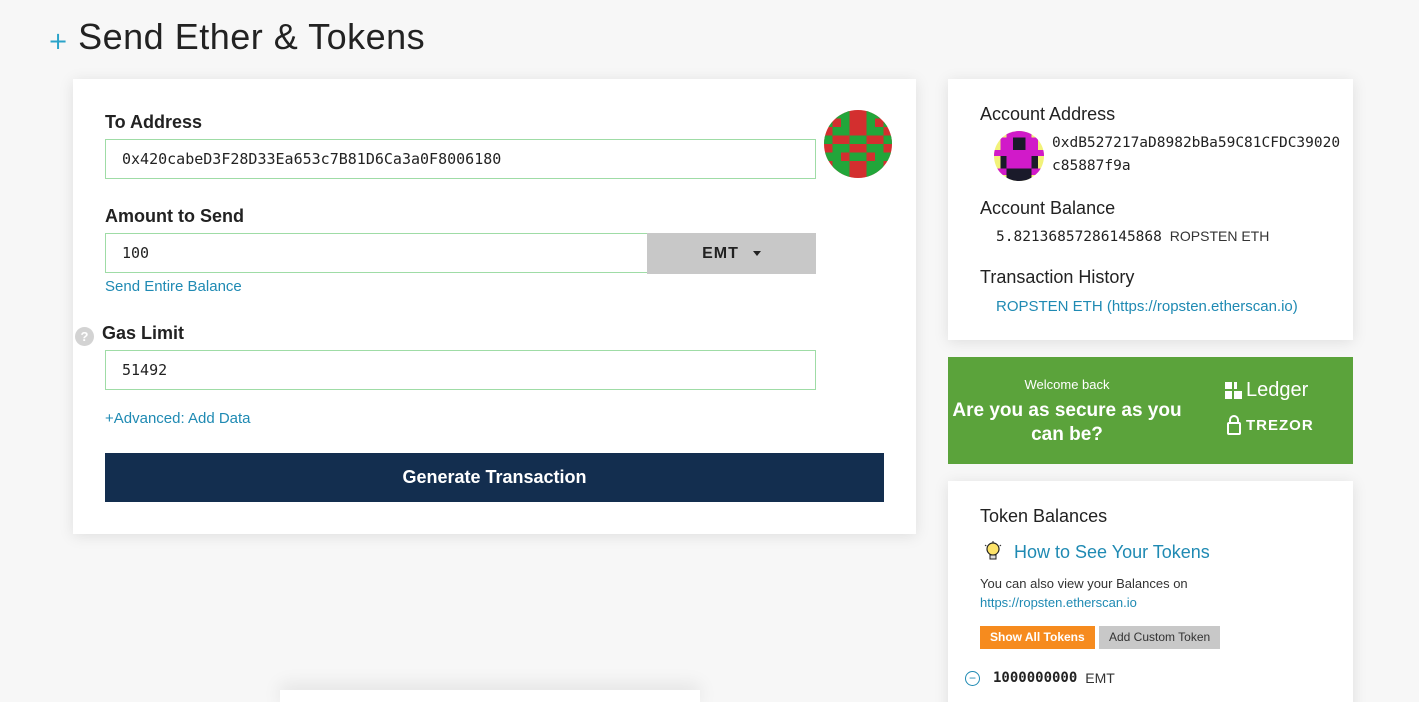 The height and width of the screenshot is (702, 1419). I want to click on gas-limit-input: 51492, so click(460, 370).